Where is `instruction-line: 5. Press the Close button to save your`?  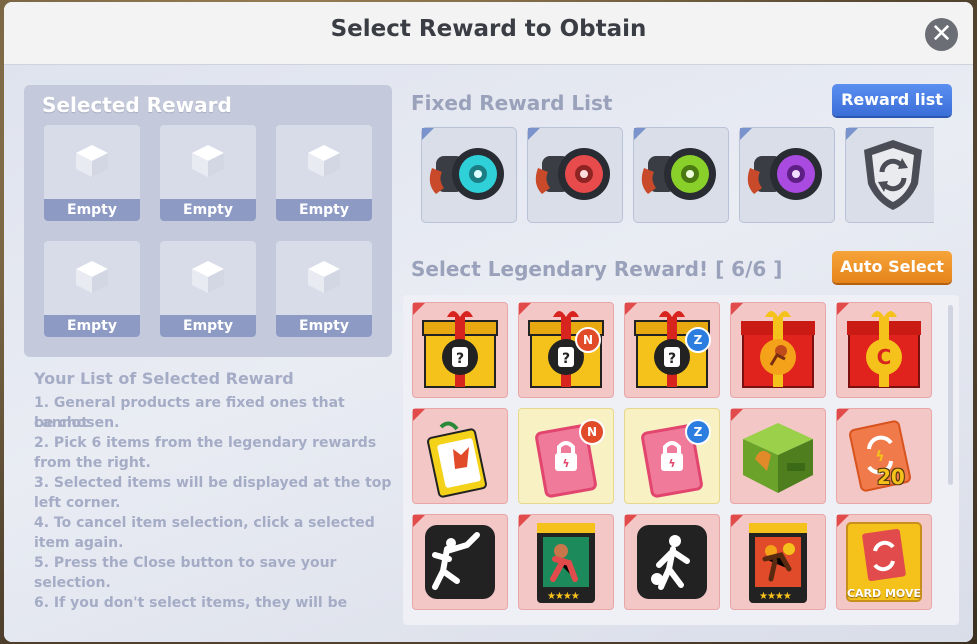 instruction-line: 5. Press the Close button to save your is located at coordinates (185, 563).